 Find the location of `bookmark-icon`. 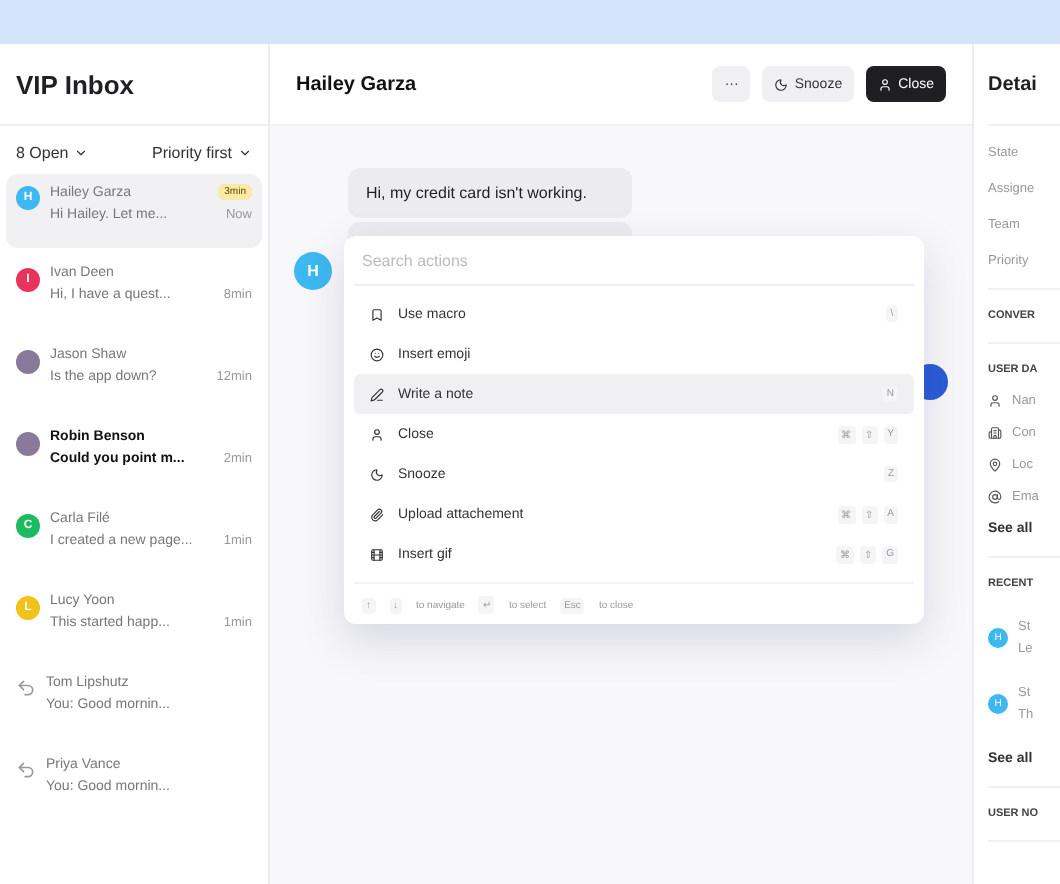

bookmark-icon is located at coordinates (377, 314).